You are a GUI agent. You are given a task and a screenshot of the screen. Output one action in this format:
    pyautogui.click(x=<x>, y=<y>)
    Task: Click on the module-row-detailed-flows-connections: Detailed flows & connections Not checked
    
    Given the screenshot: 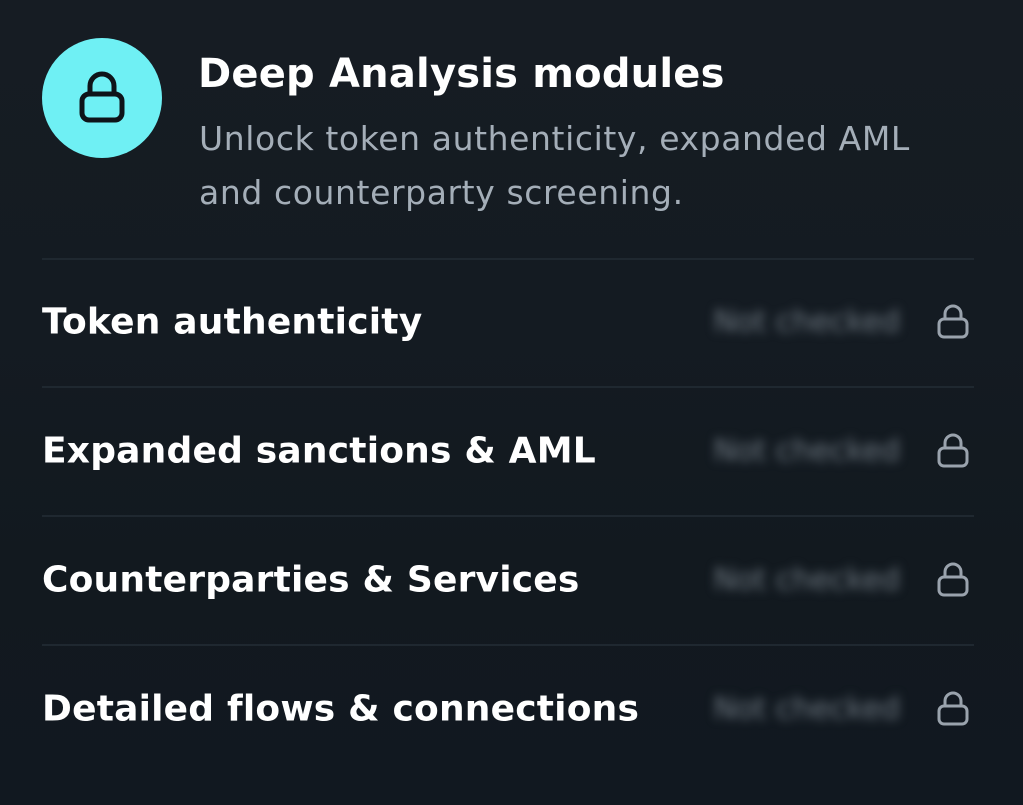 What is the action you would take?
    pyautogui.click(x=508, y=709)
    